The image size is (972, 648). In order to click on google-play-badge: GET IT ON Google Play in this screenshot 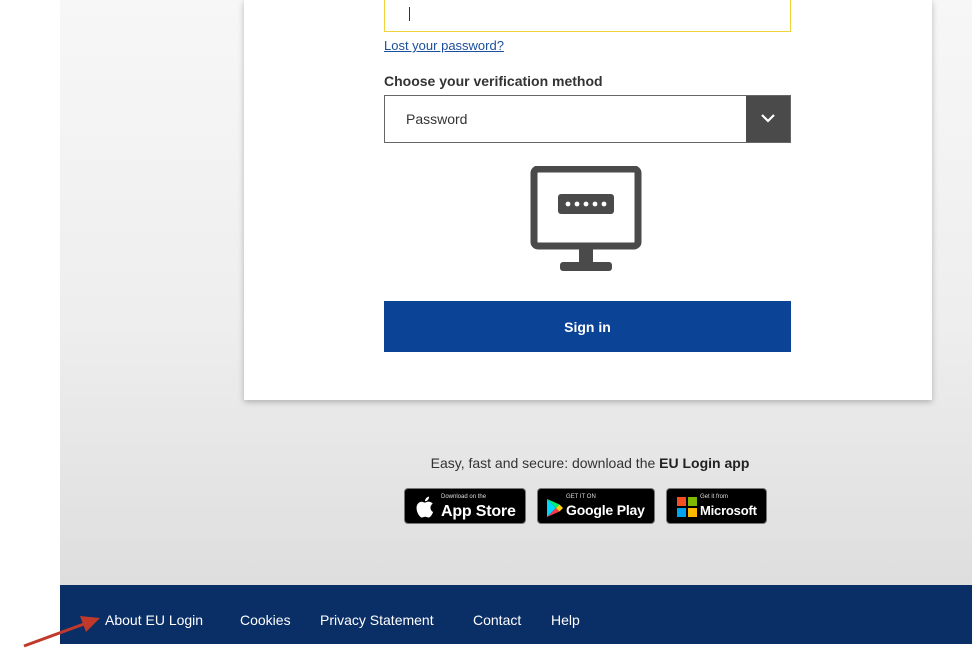, I will do `click(596, 506)`.